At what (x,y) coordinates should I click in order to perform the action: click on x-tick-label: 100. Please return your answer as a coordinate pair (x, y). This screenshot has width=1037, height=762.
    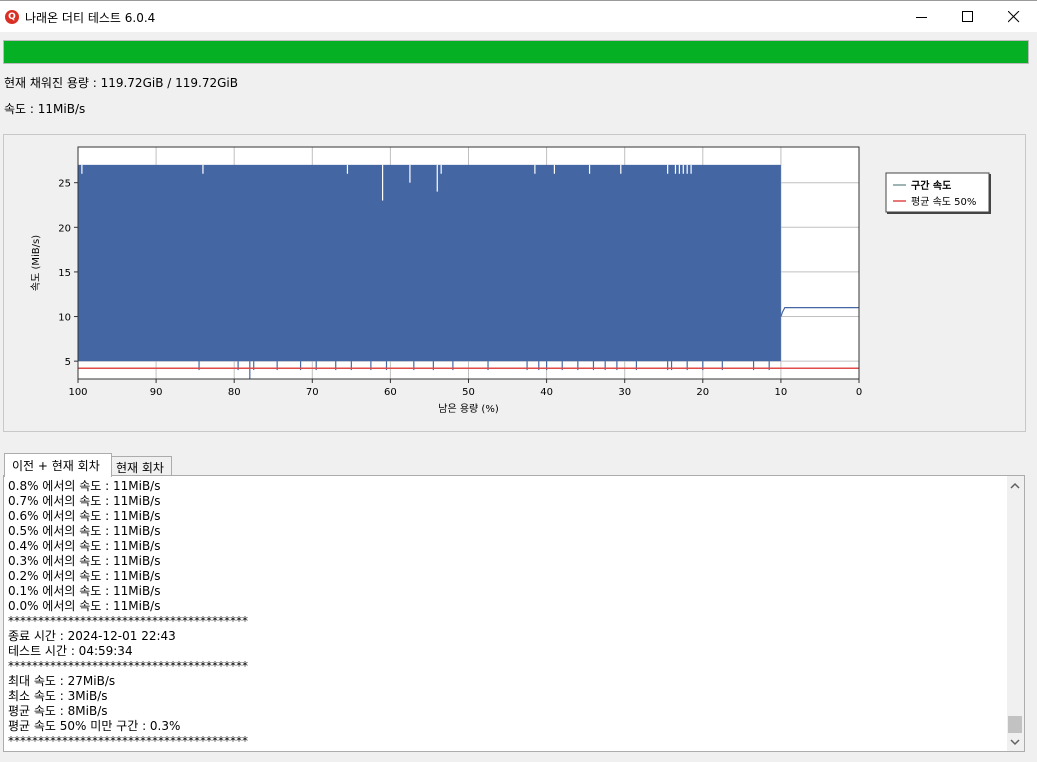
    Looking at the image, I should click on (77, 392).